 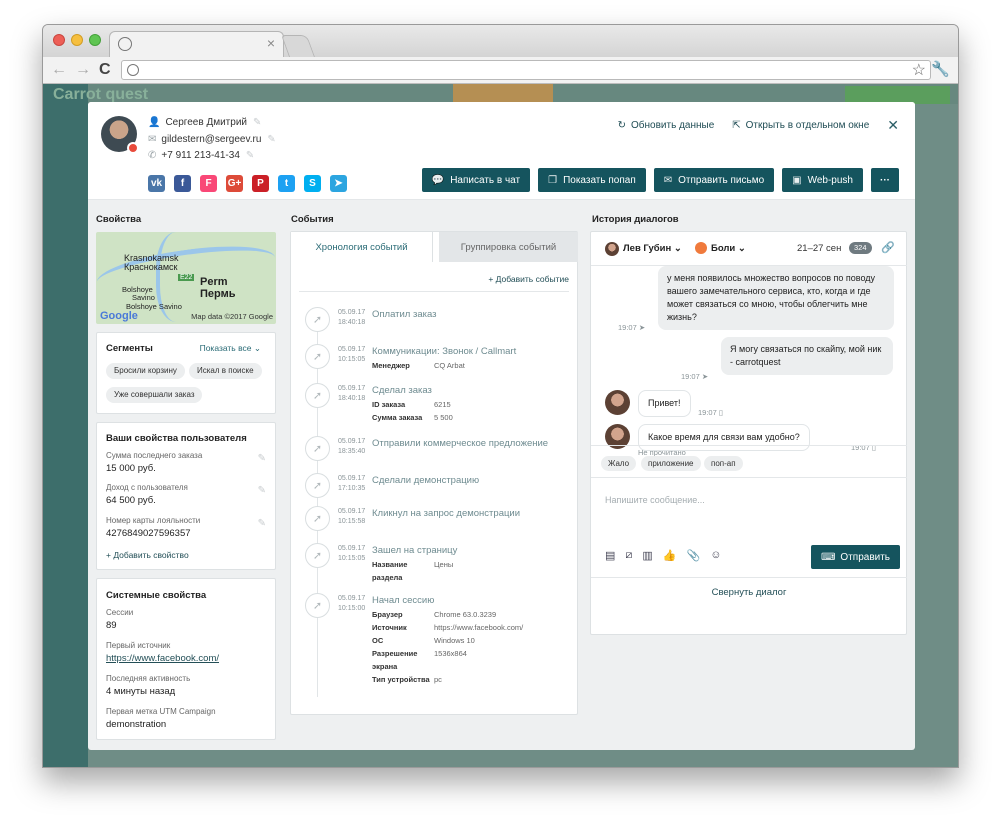 I want to click on message-time-text: 19:07, so click(x=690, y=376).